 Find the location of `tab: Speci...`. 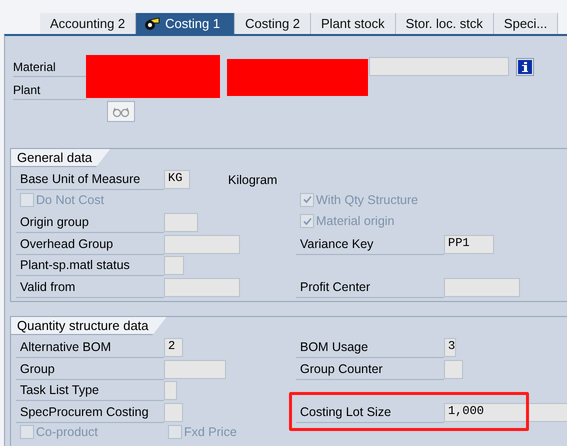

tab: Speci... is located at coordinates (526, 23).